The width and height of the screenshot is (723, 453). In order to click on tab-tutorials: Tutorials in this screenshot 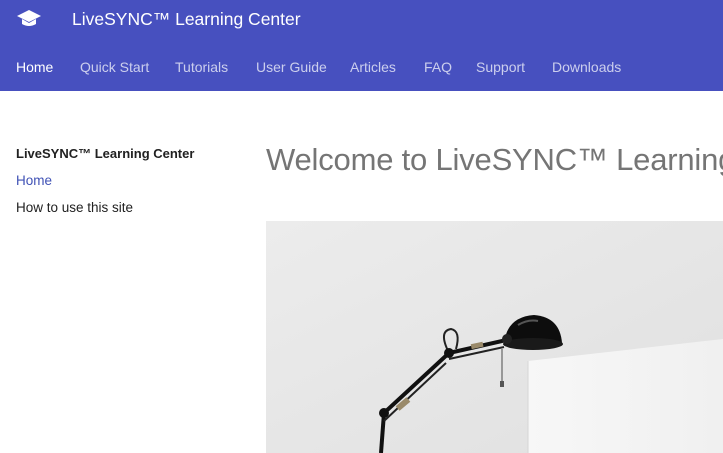, I will do `click(201, 67)`.